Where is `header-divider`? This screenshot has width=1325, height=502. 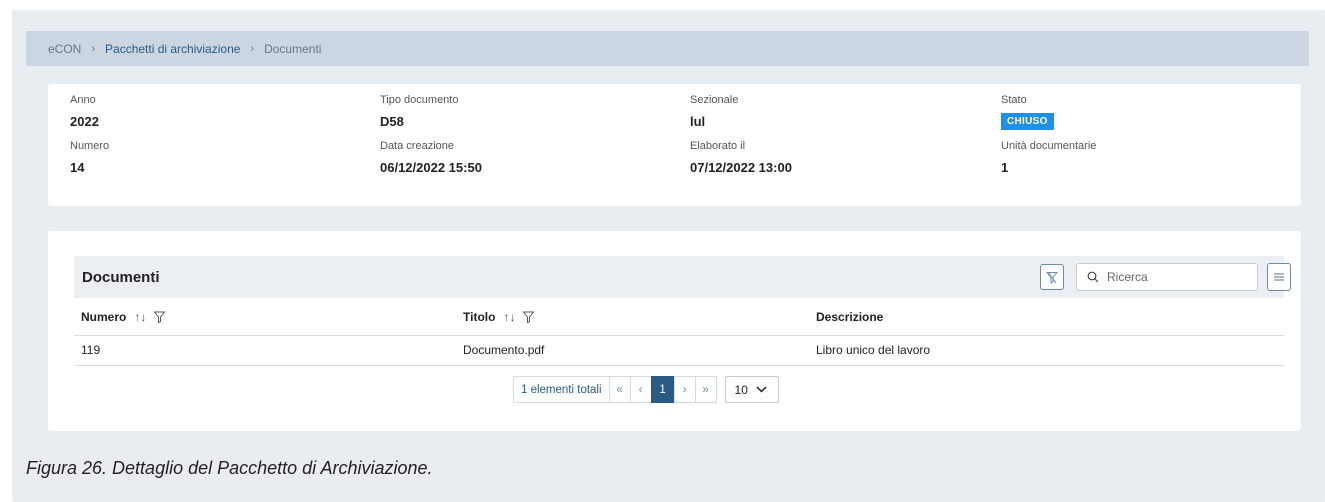
header-divider is located at coordinates (679, 335).